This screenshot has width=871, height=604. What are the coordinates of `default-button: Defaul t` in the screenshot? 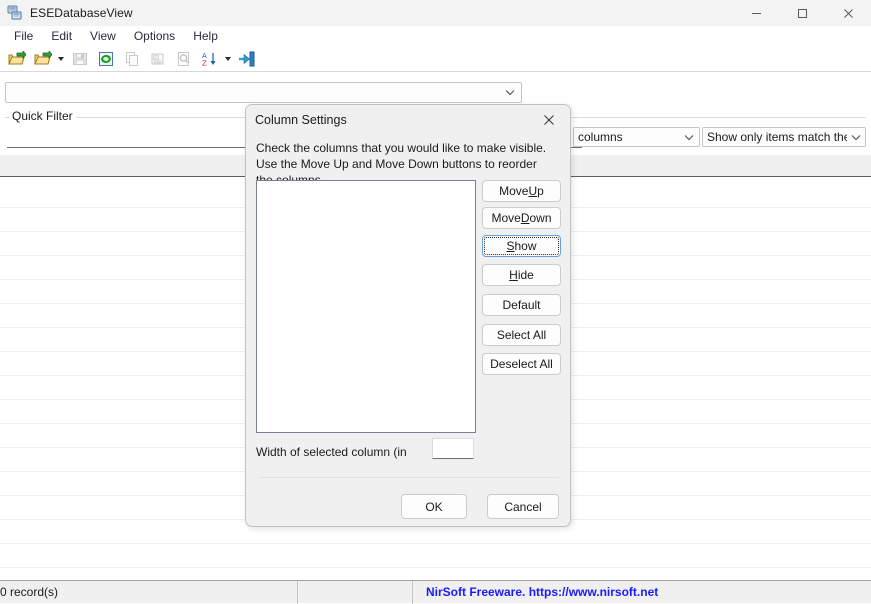 It's located at (521, 305).